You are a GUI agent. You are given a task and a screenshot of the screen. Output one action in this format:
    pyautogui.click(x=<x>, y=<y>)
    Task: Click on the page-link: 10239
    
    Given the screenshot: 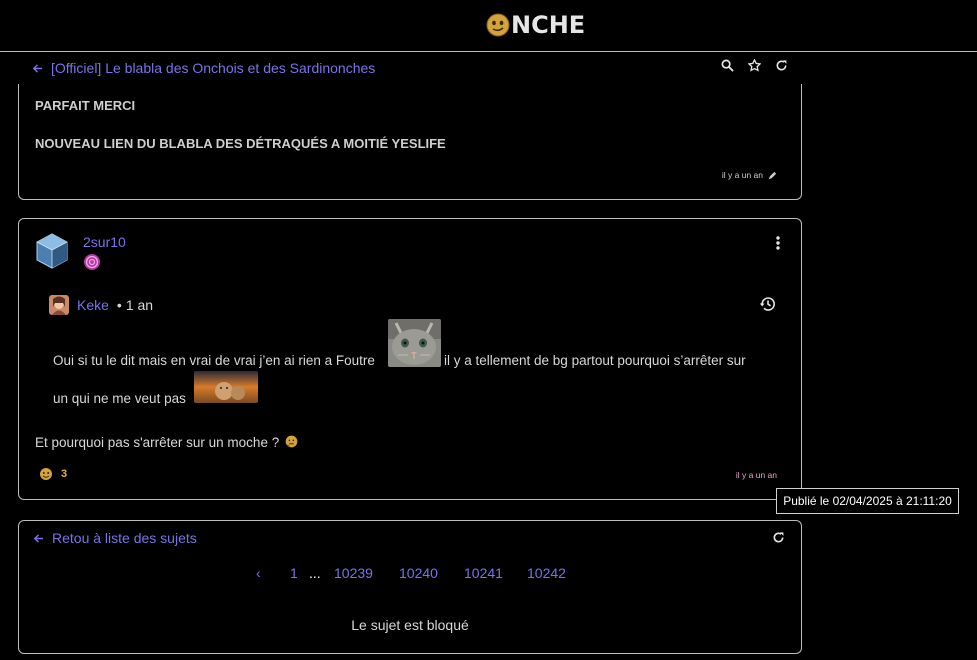 What is the action you would take?
    pyautogui.click(x=353, y=573)
    